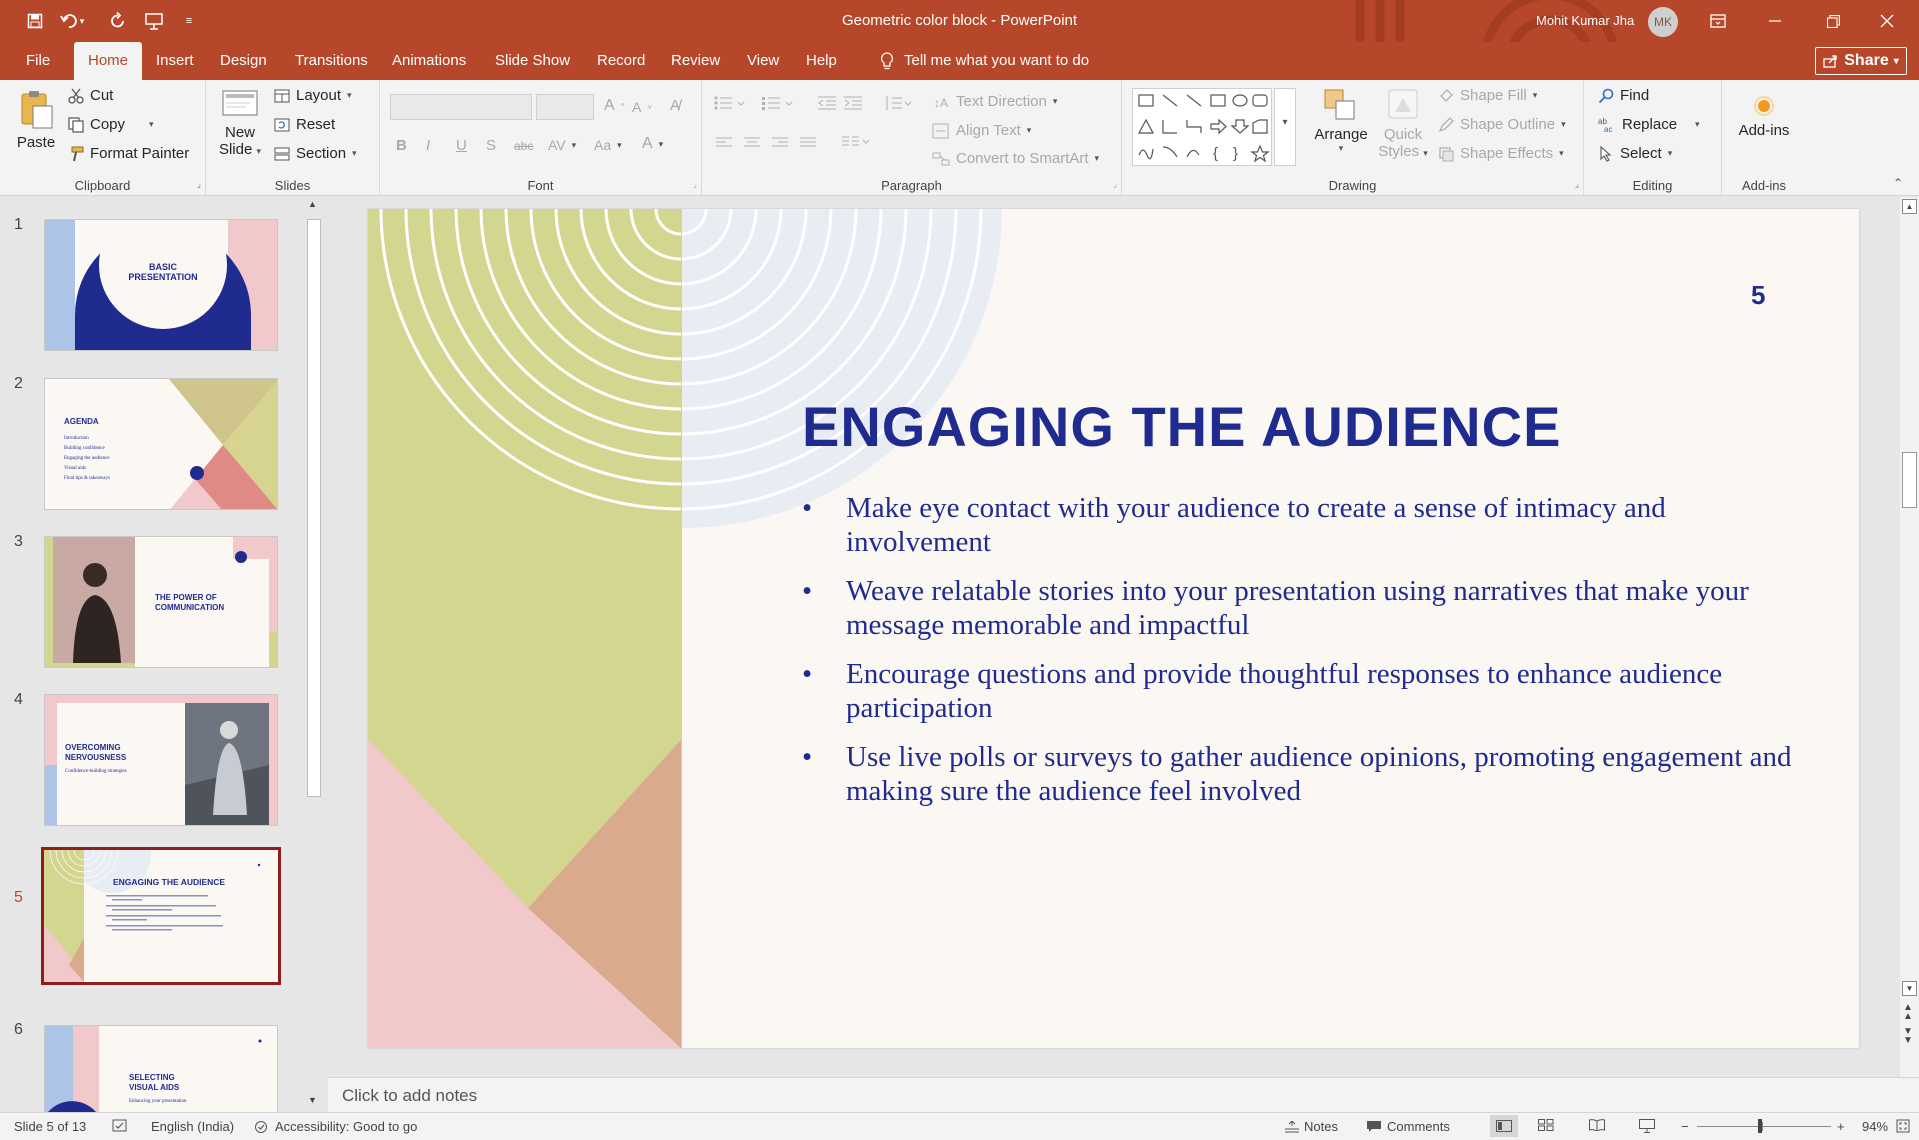 This screenshot has height=1140, width=1919. I want to click on paste-button: Paste, so click(36, 119).